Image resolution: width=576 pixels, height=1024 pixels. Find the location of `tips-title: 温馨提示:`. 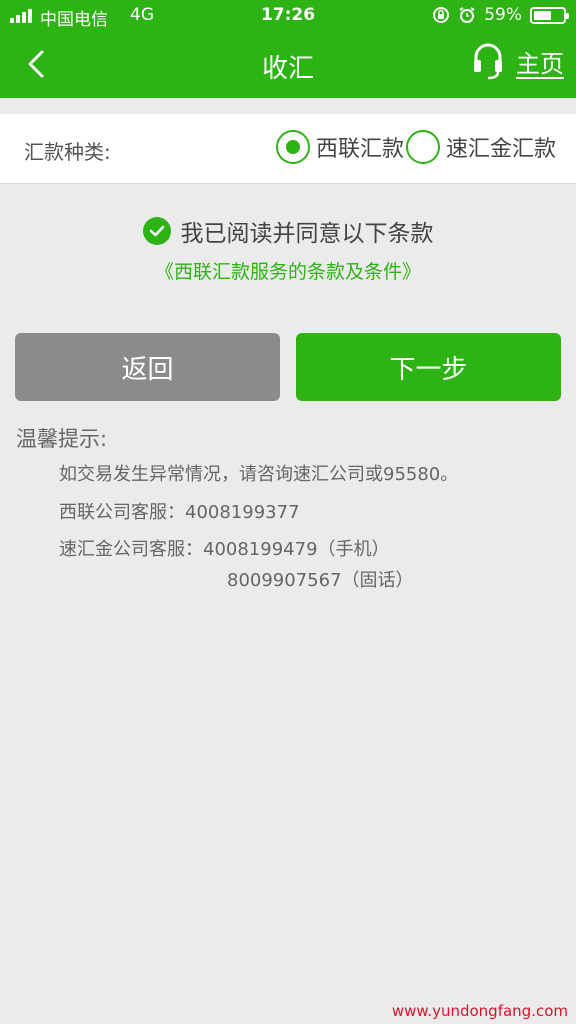

tips-title: 温馨提示: is located at coordinates (62, 439).